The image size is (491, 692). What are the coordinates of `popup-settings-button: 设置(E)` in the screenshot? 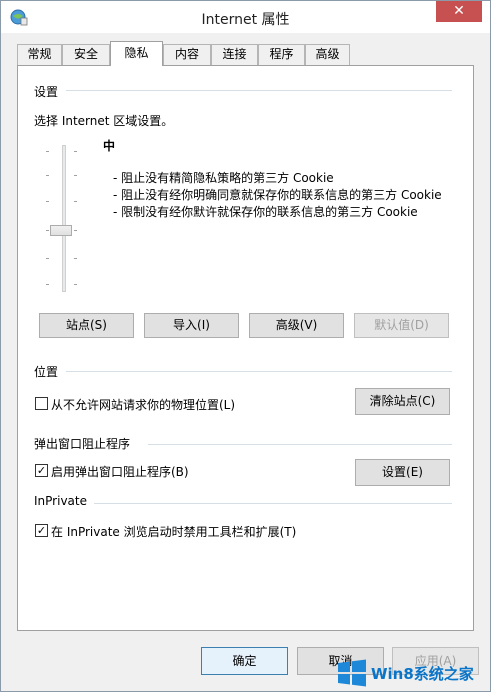 It's located at (402, 472).